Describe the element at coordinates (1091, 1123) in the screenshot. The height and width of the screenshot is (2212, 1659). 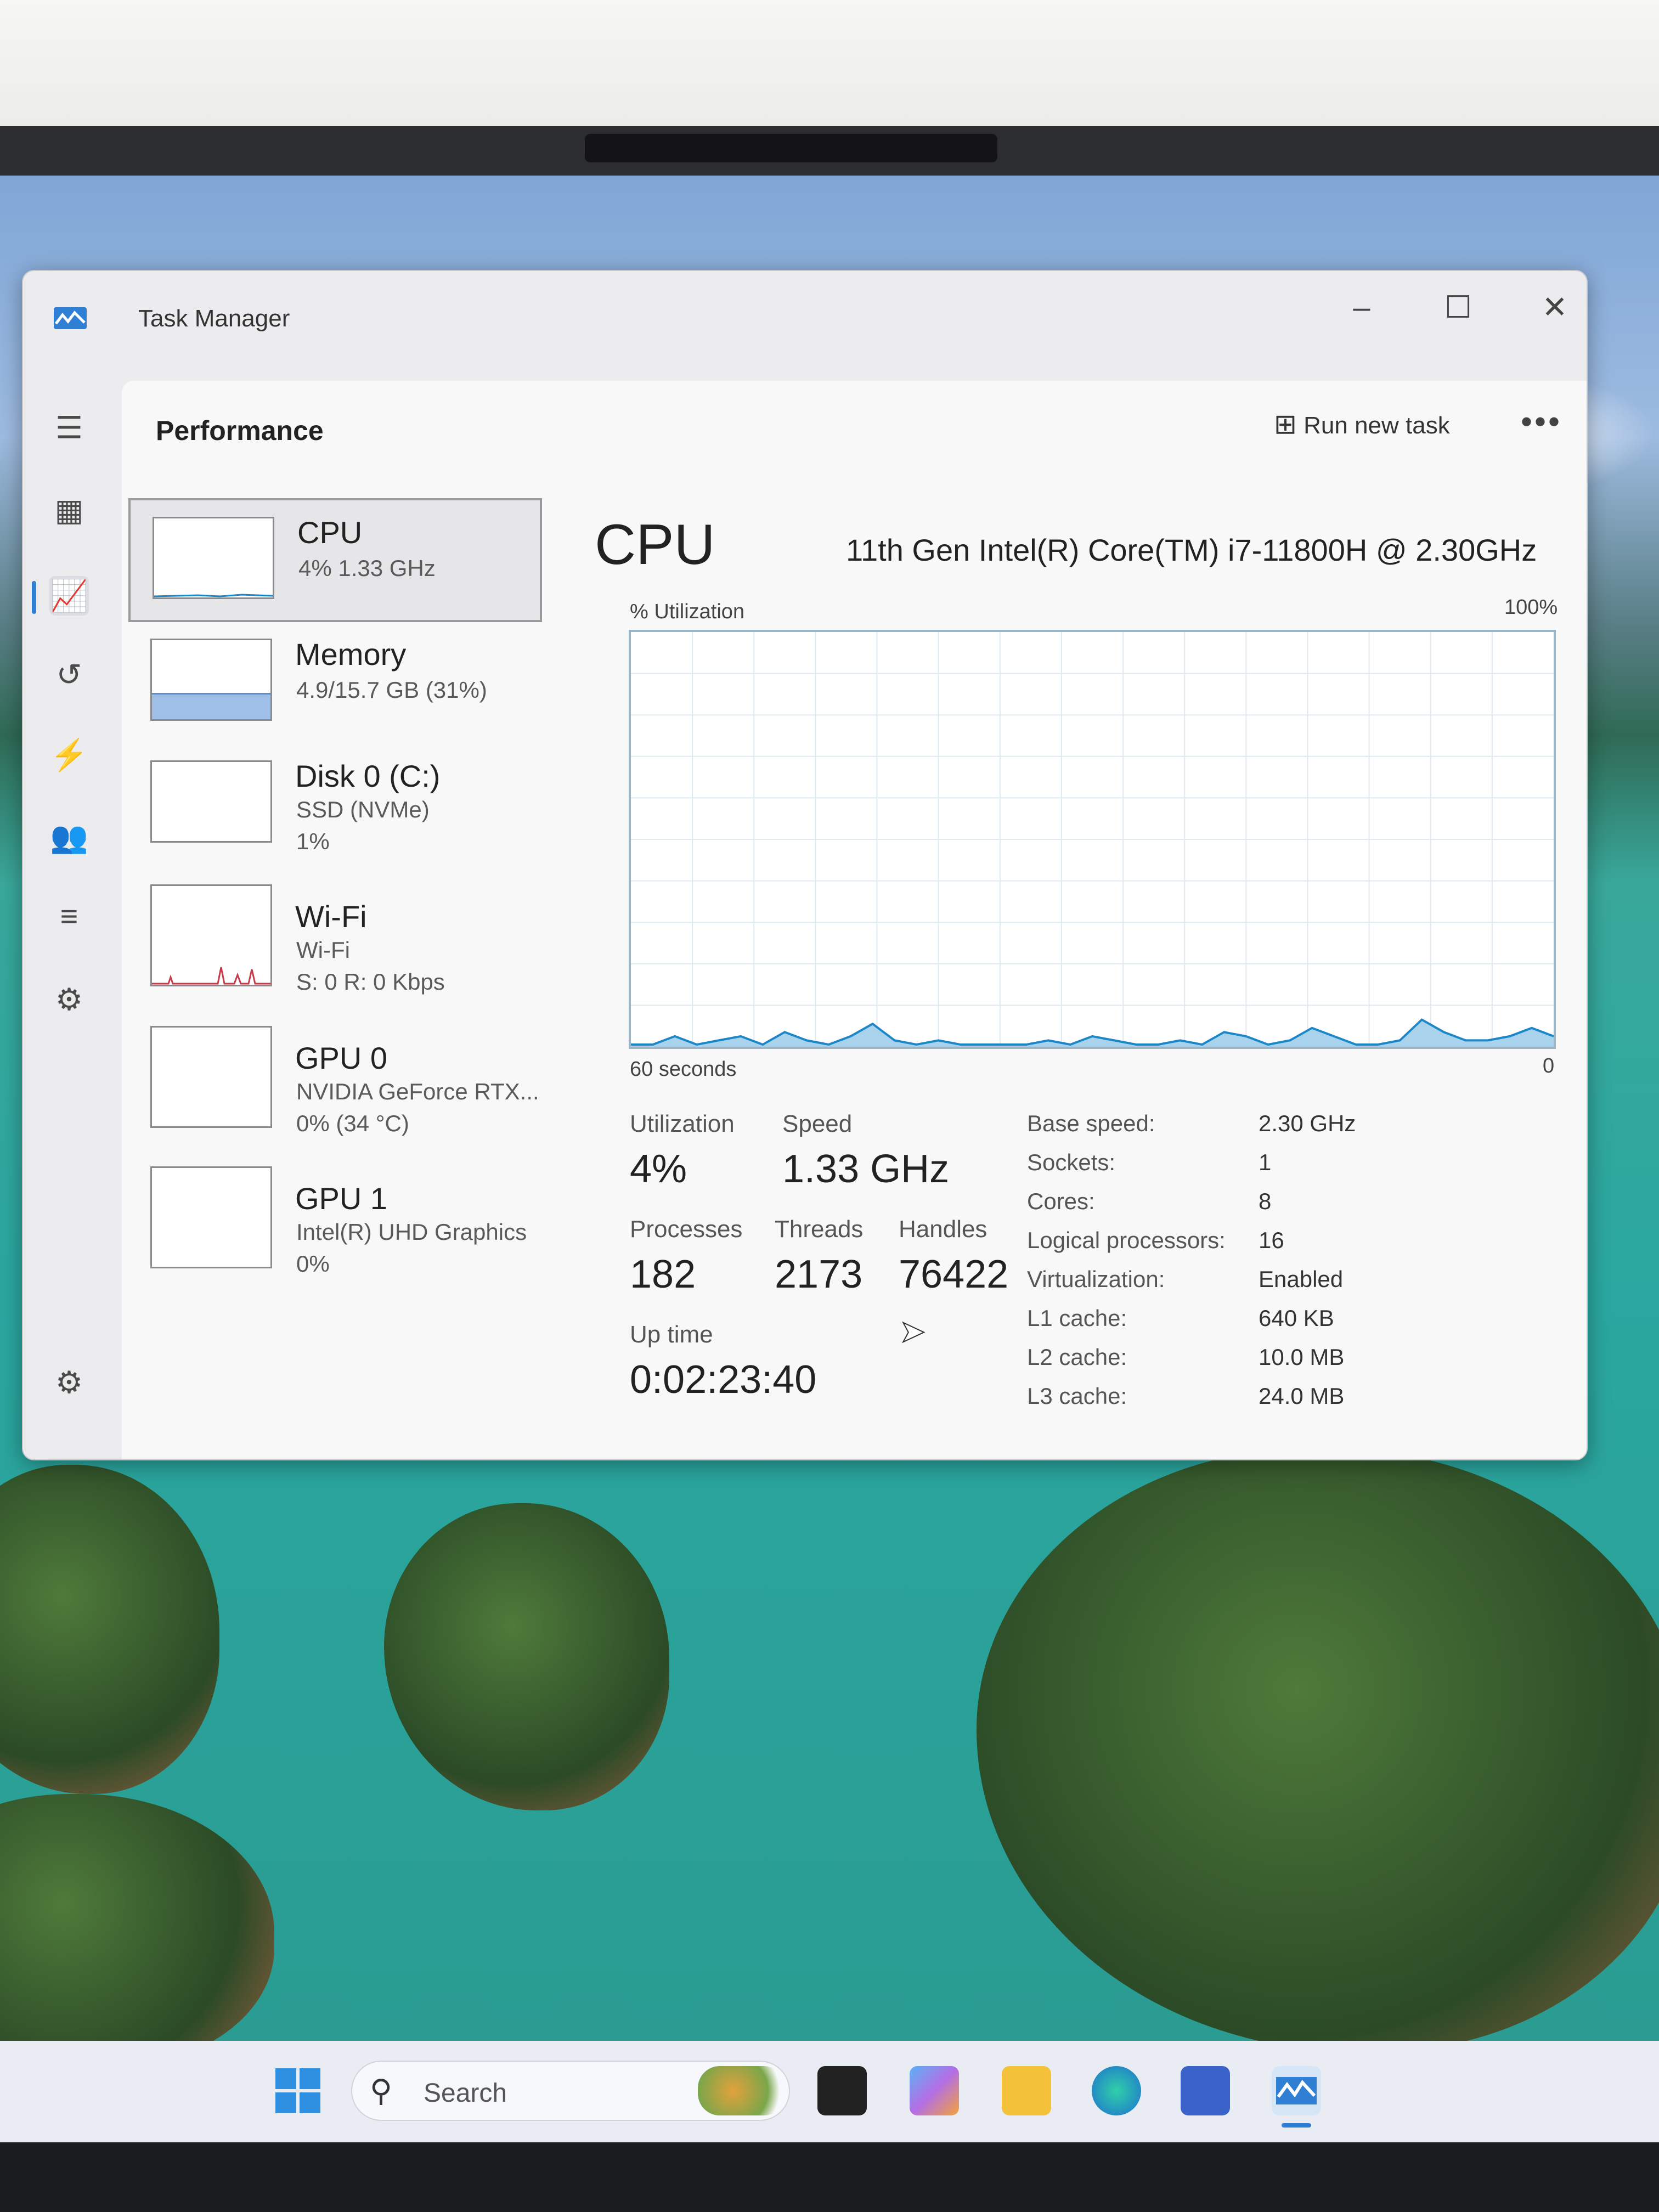
I see `spec-label: Base speed:` at that location.